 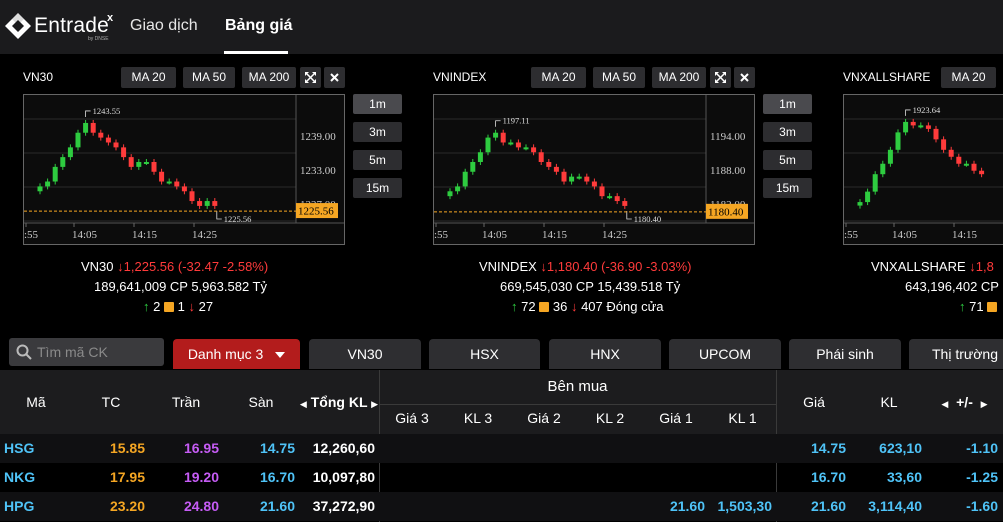 I want to click on search-input, so click(x=97, y=352).